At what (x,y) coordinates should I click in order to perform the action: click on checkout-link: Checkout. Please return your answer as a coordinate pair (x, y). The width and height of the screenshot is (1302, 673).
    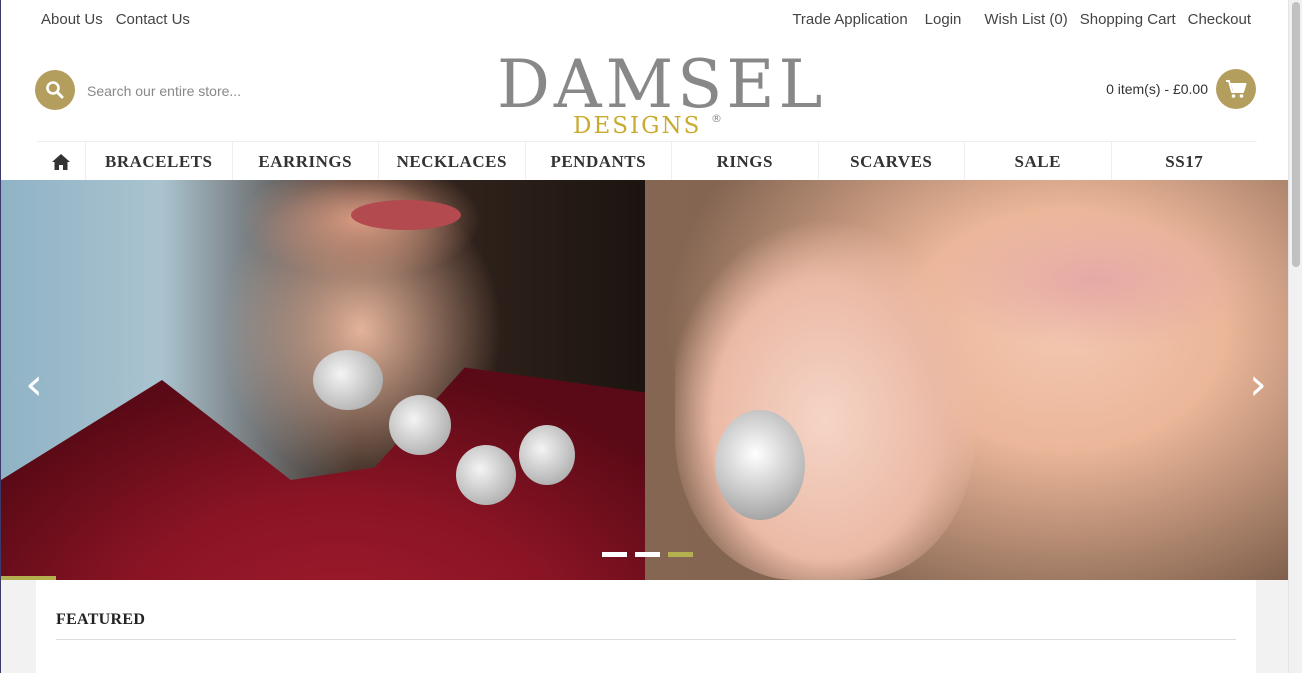
    Looking at the image, I should click on (1219, 19).